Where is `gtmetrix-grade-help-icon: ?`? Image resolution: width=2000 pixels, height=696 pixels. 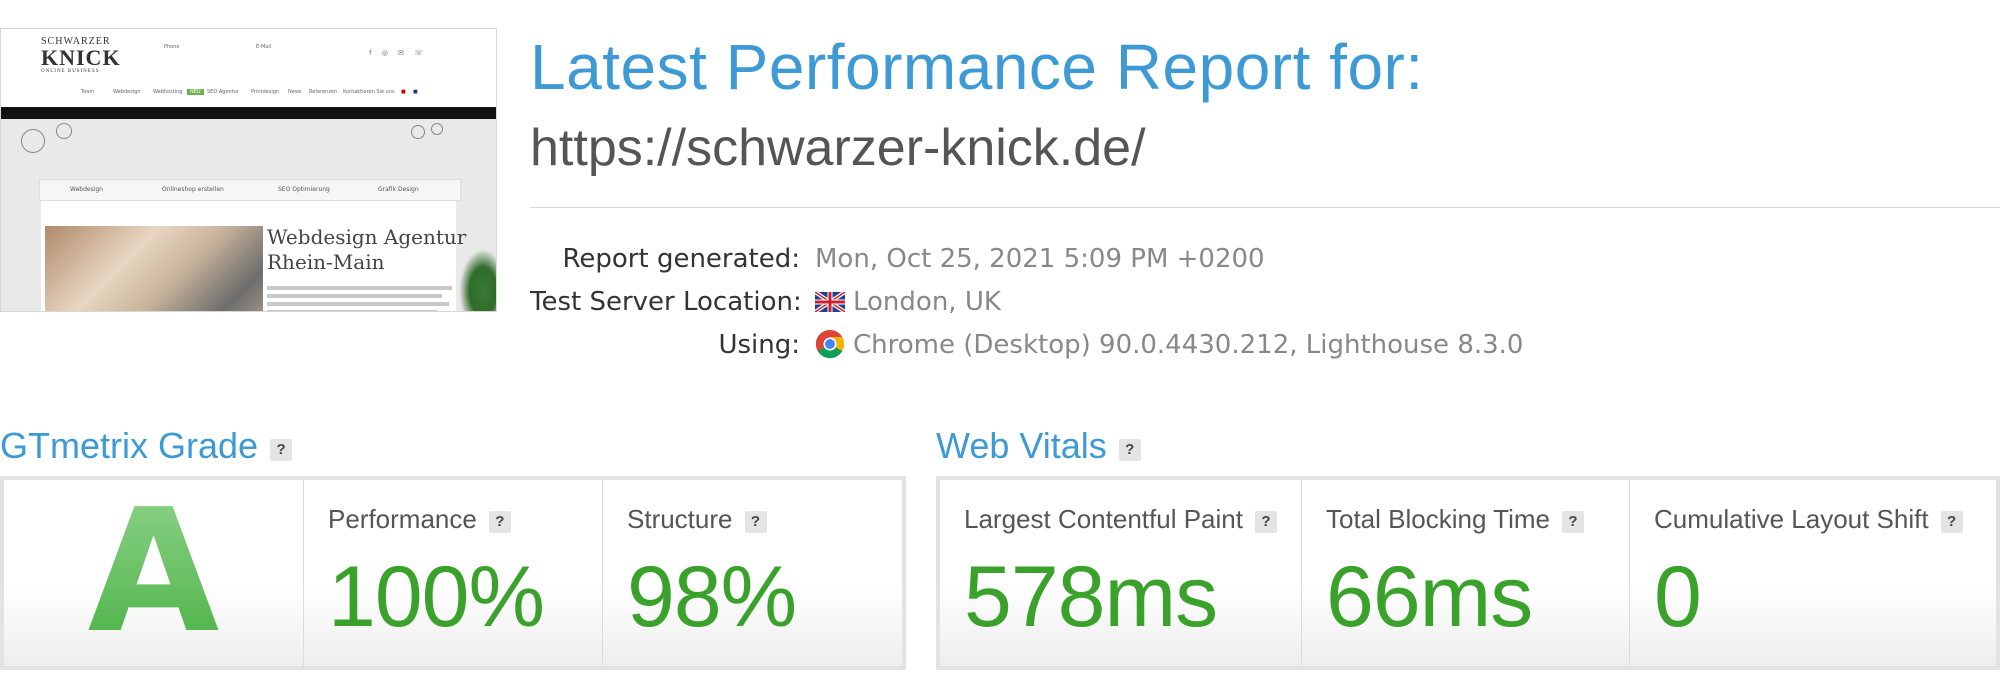
gtmetrix-grade-help-icon: ? is located at coordinates (281, 450).